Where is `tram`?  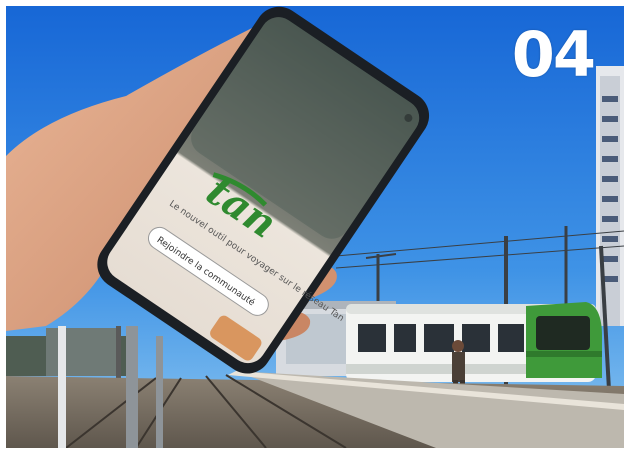 tram is located at coordinates (474, 342).